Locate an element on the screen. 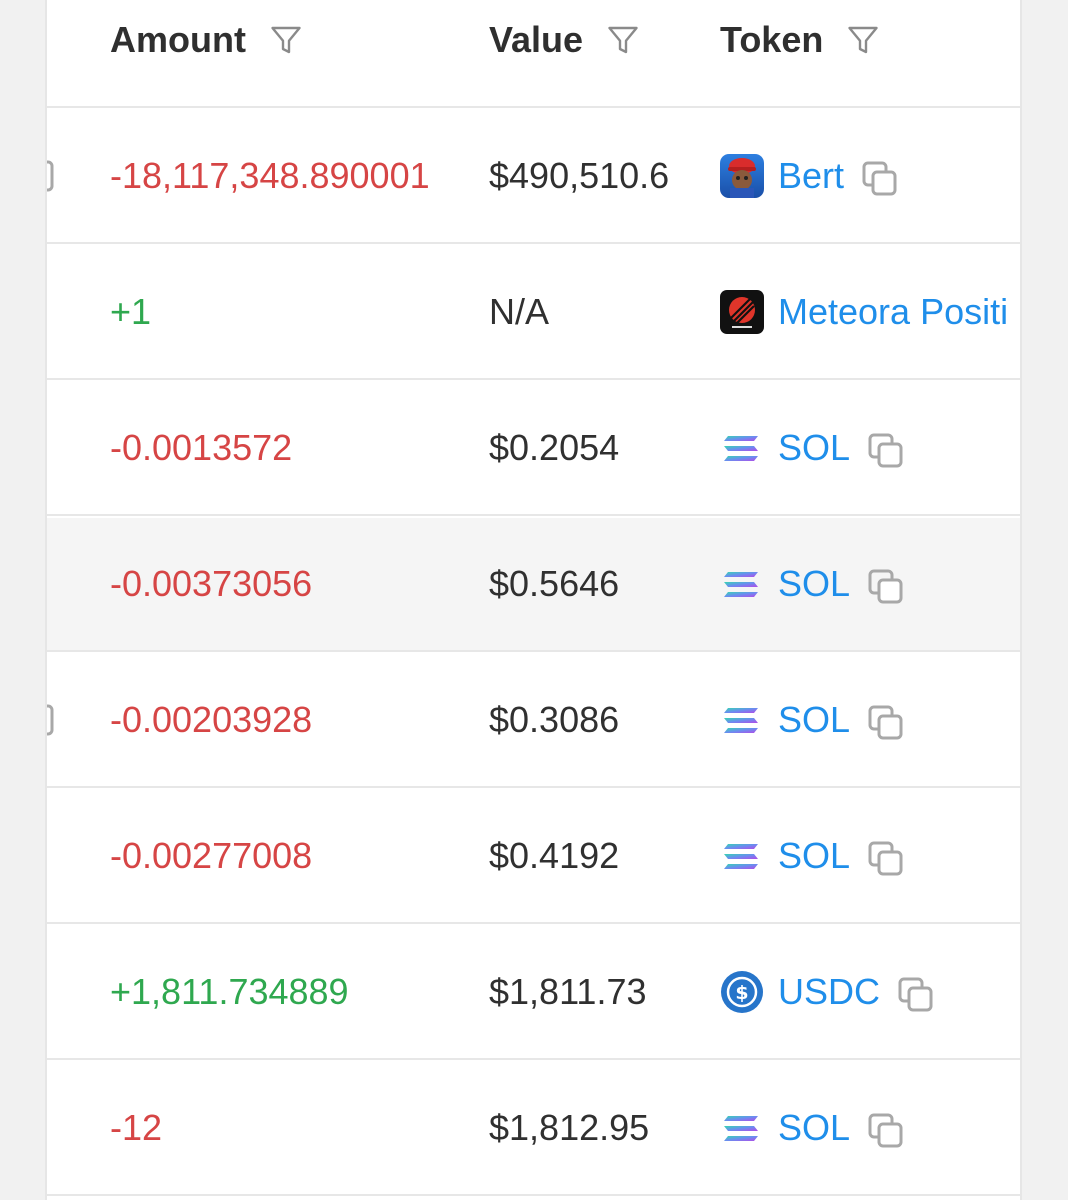  meteora-icon is located at coordinates (742, 312).